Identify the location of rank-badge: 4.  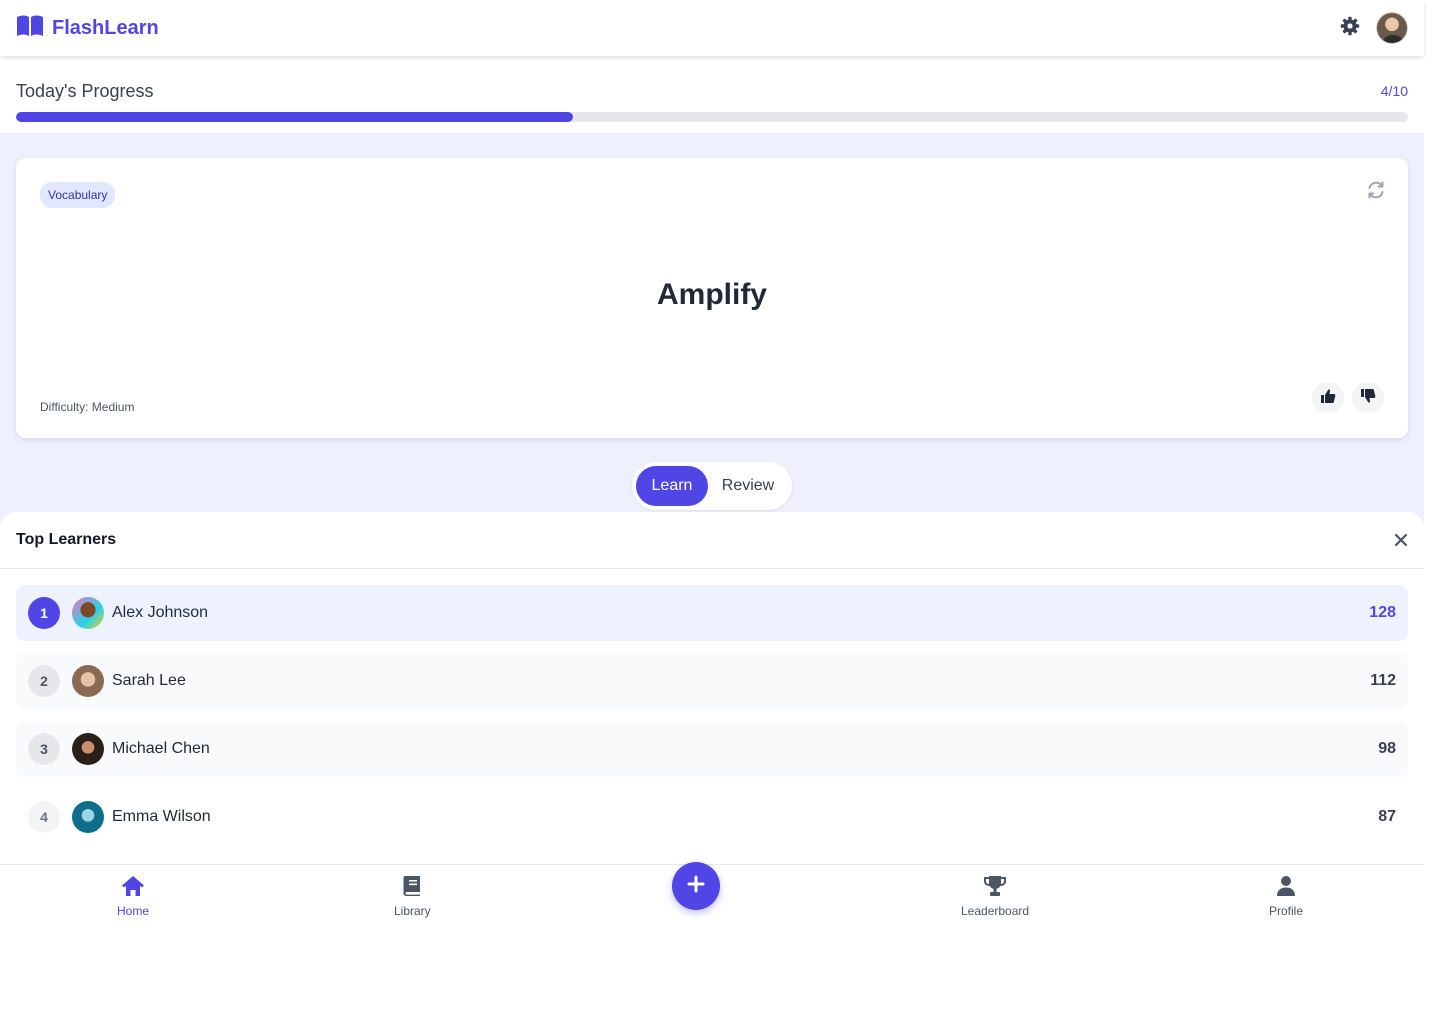
(44, 817).